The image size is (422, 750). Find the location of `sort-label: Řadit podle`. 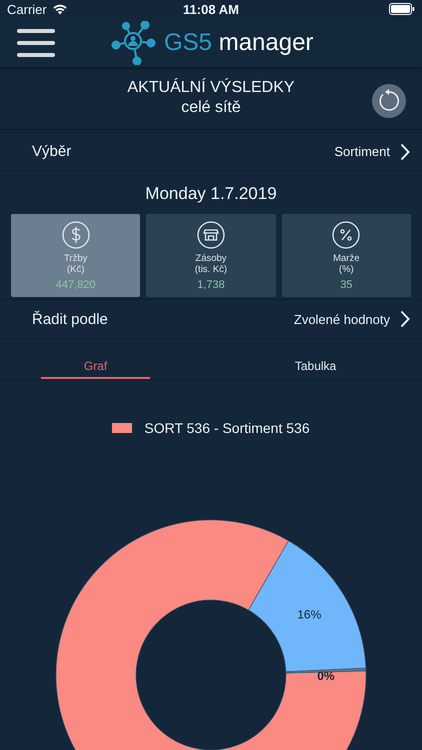

sort-label: Řadit podle is located at coordinates (70, 319).